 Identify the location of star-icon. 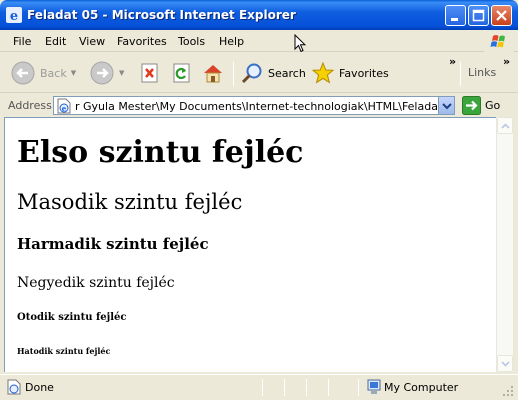
(323, 72).